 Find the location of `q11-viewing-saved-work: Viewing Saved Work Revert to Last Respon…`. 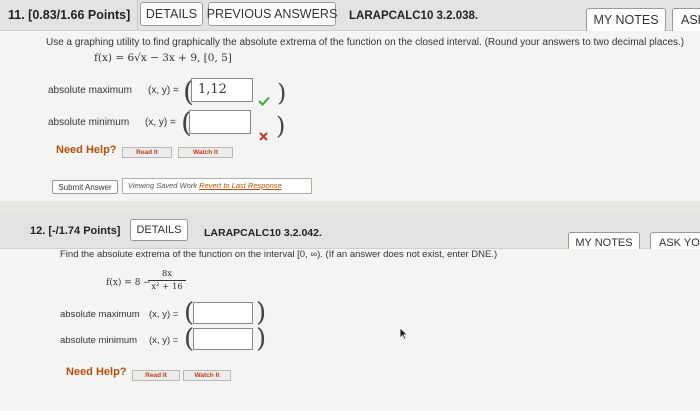

q11-viewing-saved-work: Viewing Saved Work Revert to Last Respon… is located at coordinates (205, 185).